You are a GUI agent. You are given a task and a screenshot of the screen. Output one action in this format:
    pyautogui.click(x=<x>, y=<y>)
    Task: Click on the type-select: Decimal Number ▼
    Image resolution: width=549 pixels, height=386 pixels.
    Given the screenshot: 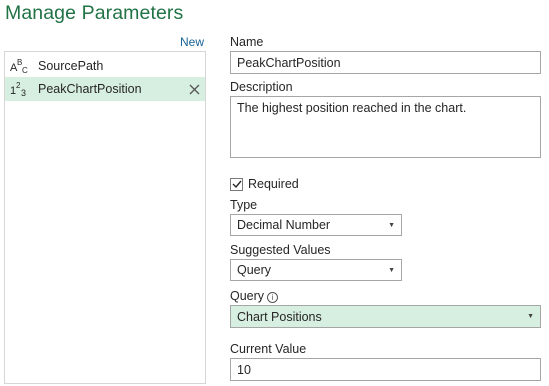 What is the action you would take?
    pyautogui.click(x=316, y=225)
    